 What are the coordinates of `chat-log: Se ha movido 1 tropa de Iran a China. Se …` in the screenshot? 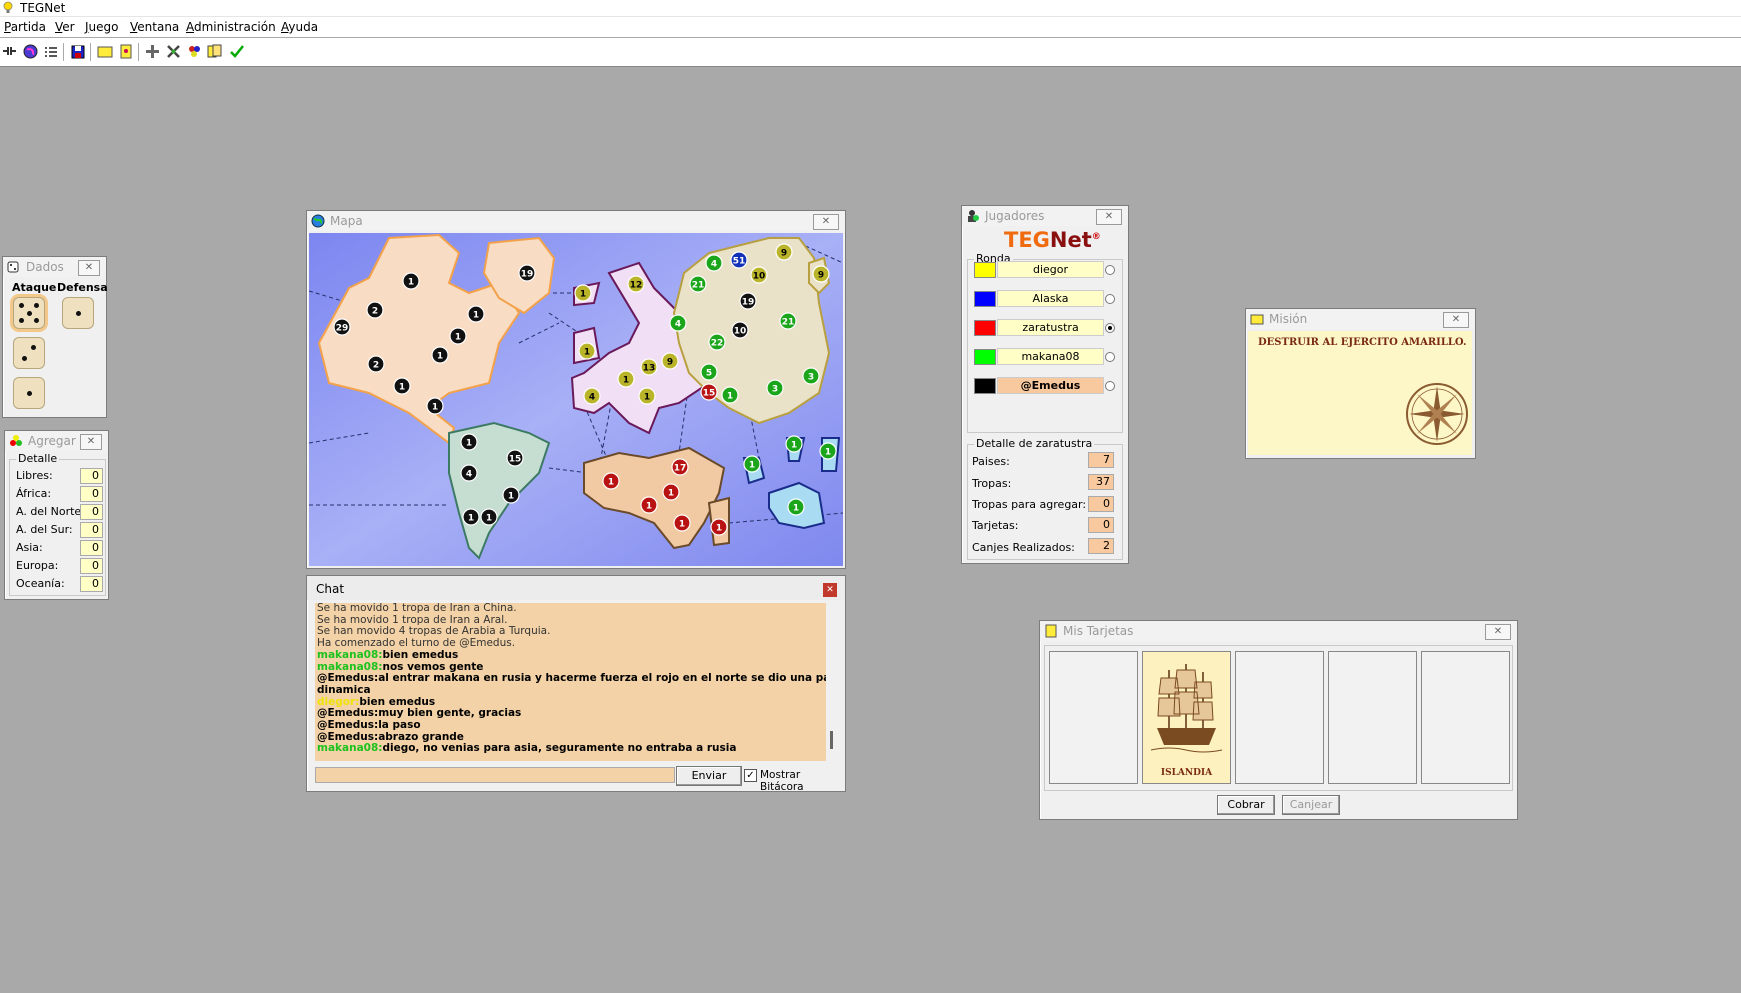 It's located at (570, 682).